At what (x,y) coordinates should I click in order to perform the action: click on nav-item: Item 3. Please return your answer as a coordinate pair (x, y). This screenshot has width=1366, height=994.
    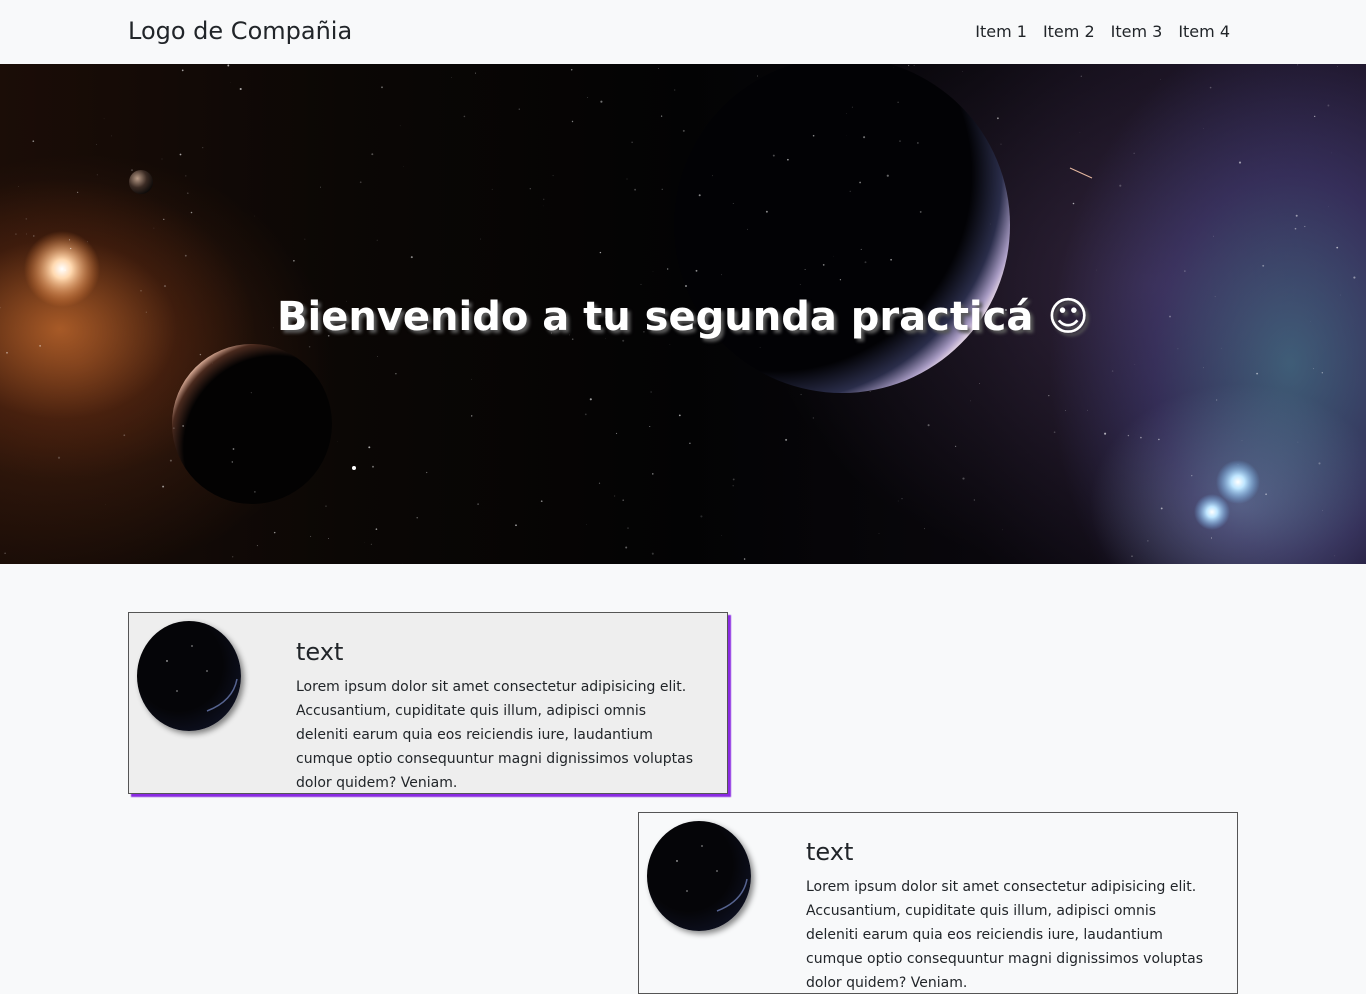
    Looking at the image, I should click on (1137, 32).